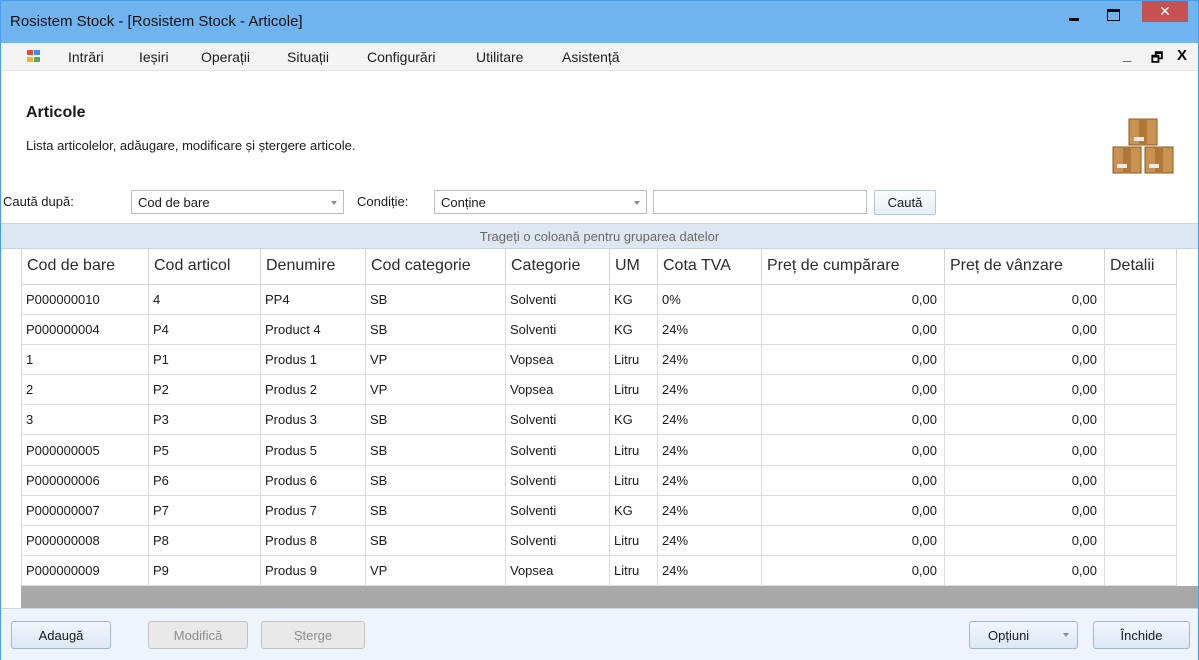 The width and height of the screenshot is (1199, 660). What do you see at coordinates (1165, 11) in the screenshot?
I see `window-close-button: ✕` at bounding box center [1165, 11].